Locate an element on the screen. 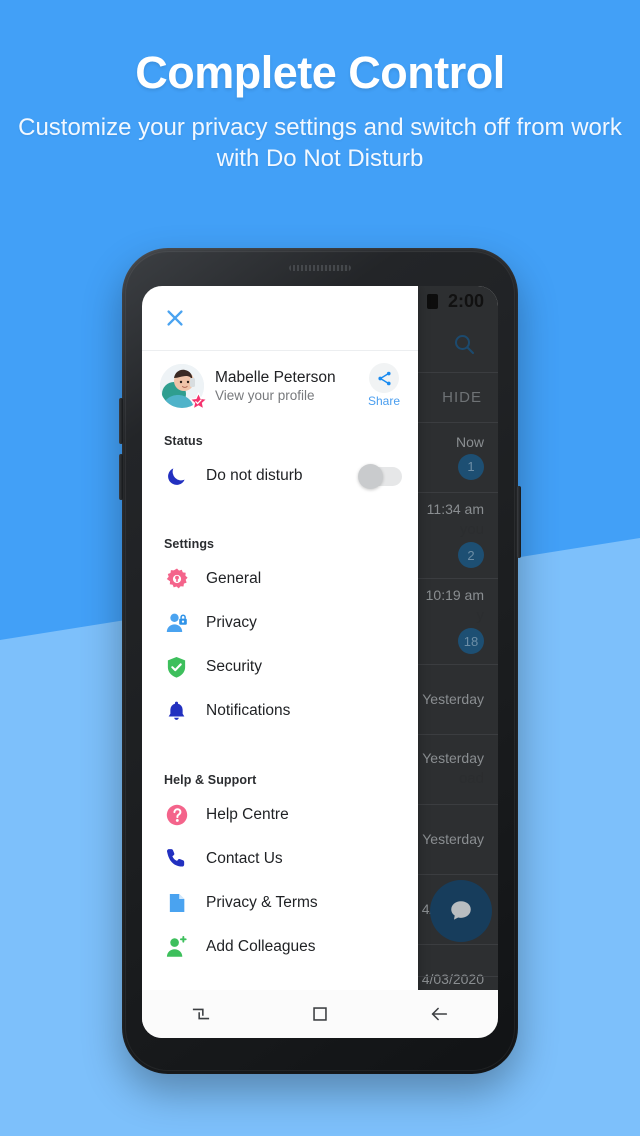 Image resolution: width=640 pixels, height=1136 pixels. status-section-title: Status is located at coordinates (183, 441).